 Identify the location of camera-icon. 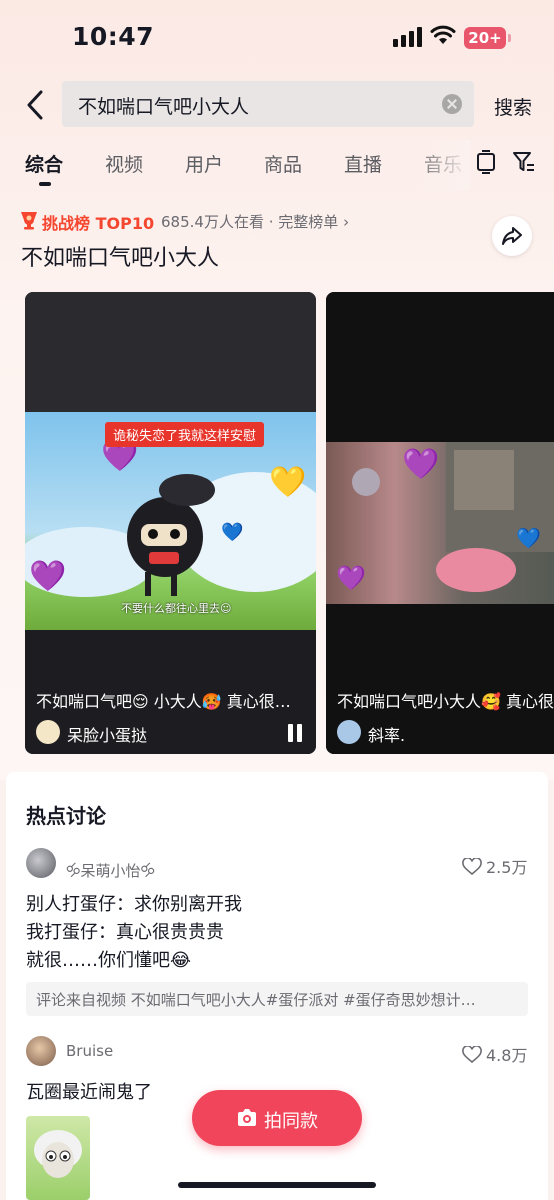
(247, 1117).